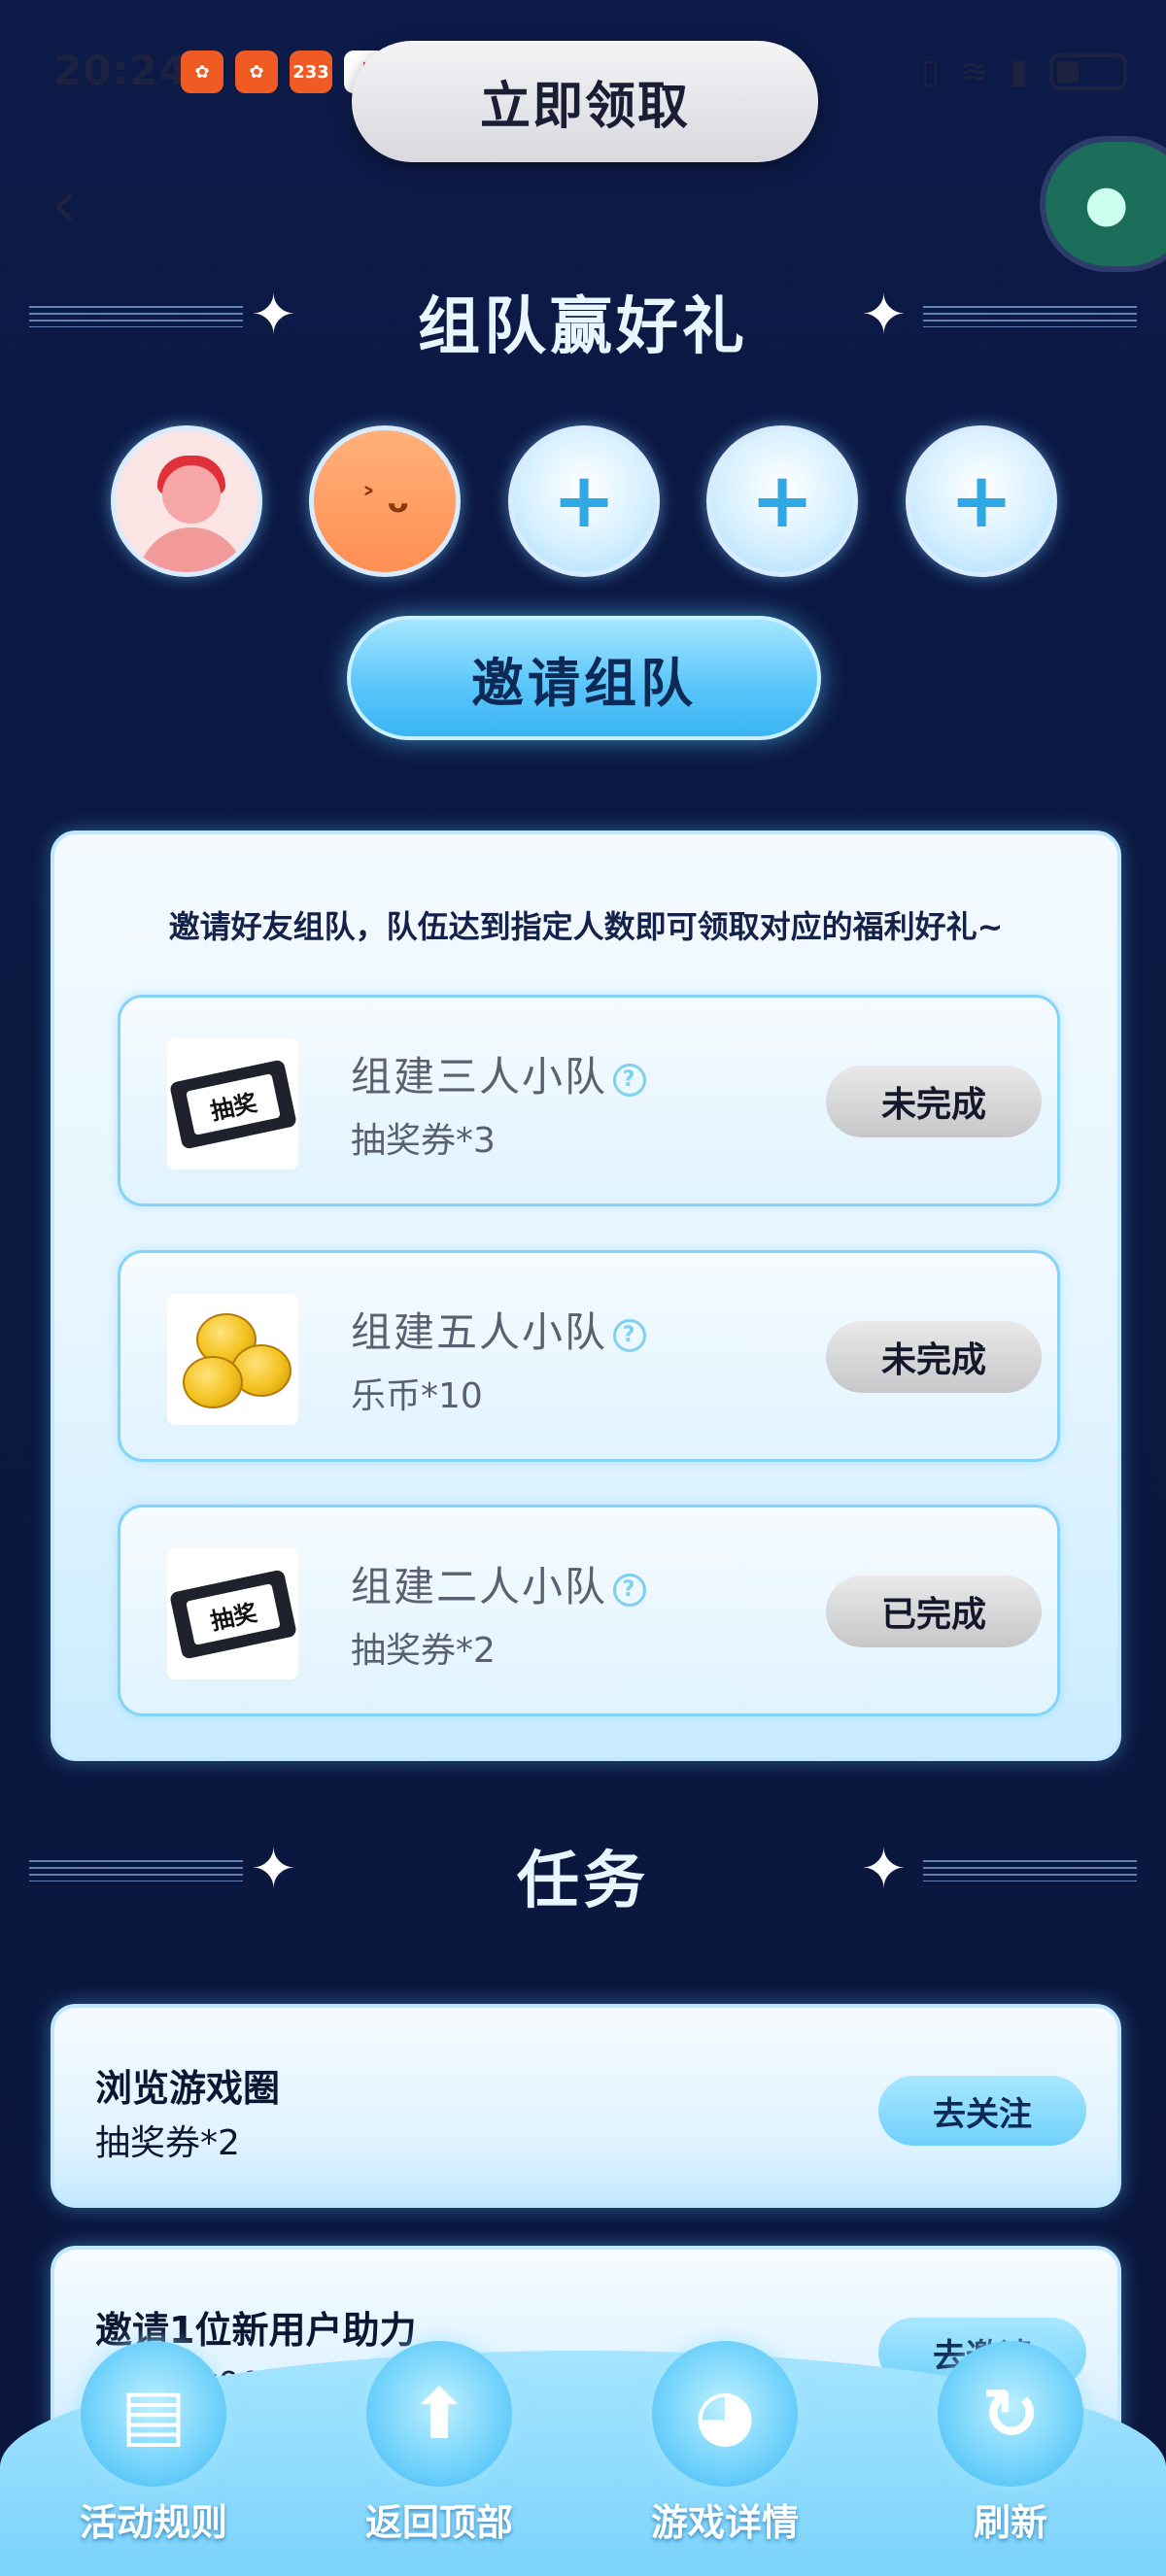 This screenshot has width=1166, height=2576. I want to click on team-member-avatar: ˃ ᴗ, so click(385, 501).